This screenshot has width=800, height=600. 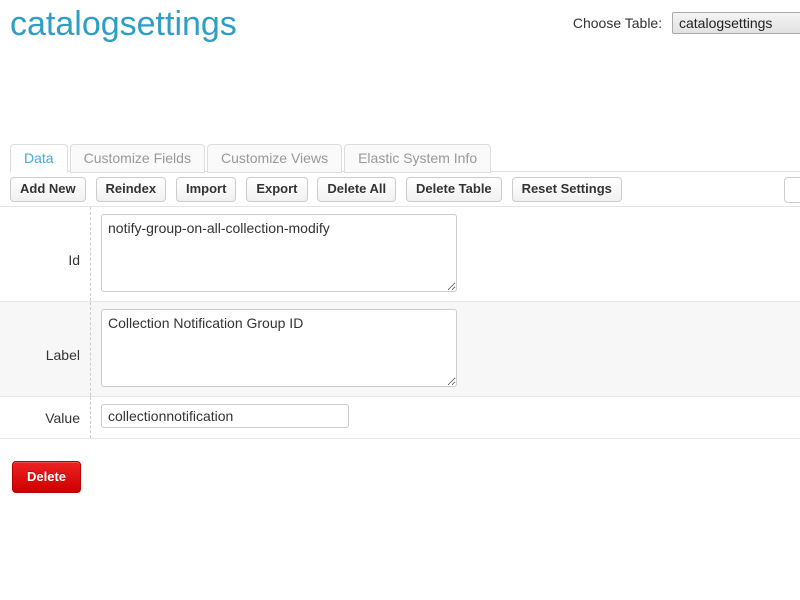 I want to click on table-select: catalogsettings, so click(x=736, y=23).